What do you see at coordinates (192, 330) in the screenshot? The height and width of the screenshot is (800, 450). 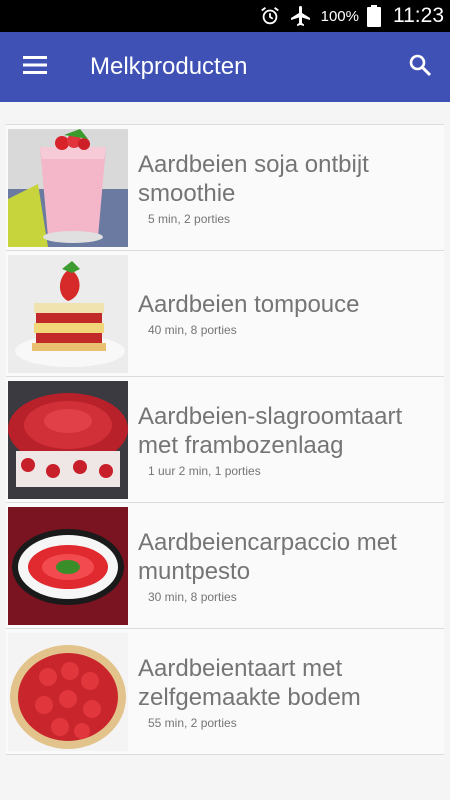 I see `recipe-meta: 40 min, 8 porties` at bounding box center [192, 330].